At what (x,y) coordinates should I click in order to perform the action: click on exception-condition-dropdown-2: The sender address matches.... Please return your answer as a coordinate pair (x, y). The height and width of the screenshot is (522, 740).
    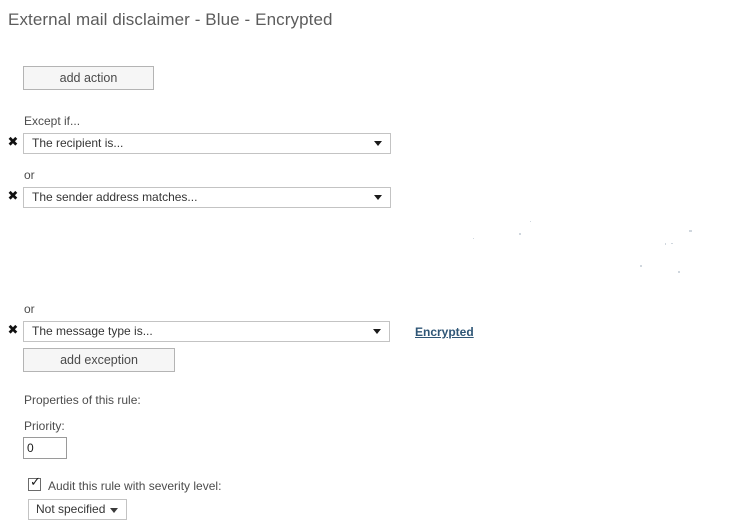
    Looking at the image, I should click on (207, 197).